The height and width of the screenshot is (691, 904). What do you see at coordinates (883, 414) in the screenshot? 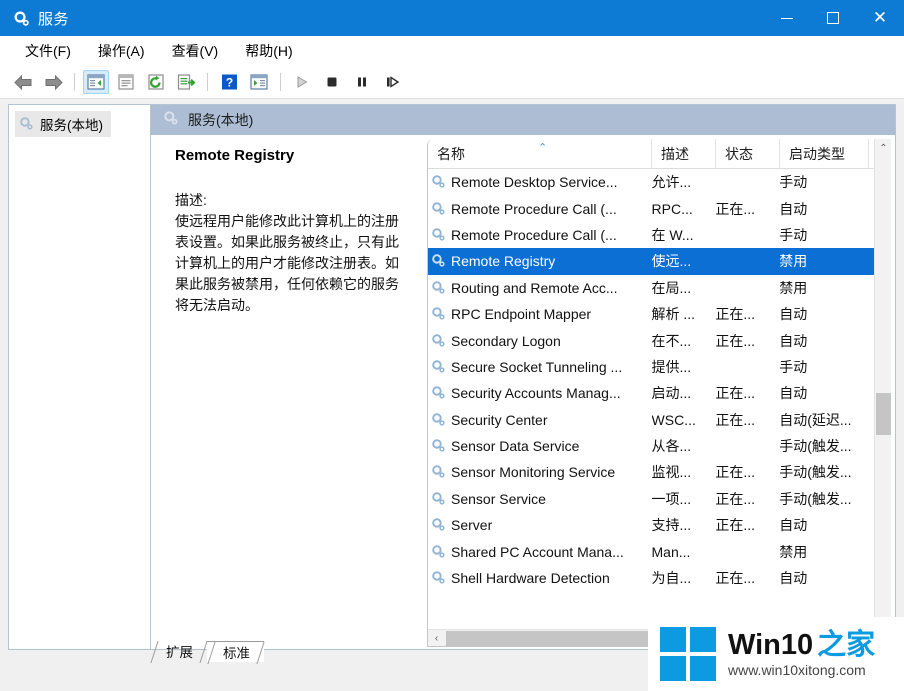
I see `vertical-scroll-thumb` at bounding box center [883, 414].